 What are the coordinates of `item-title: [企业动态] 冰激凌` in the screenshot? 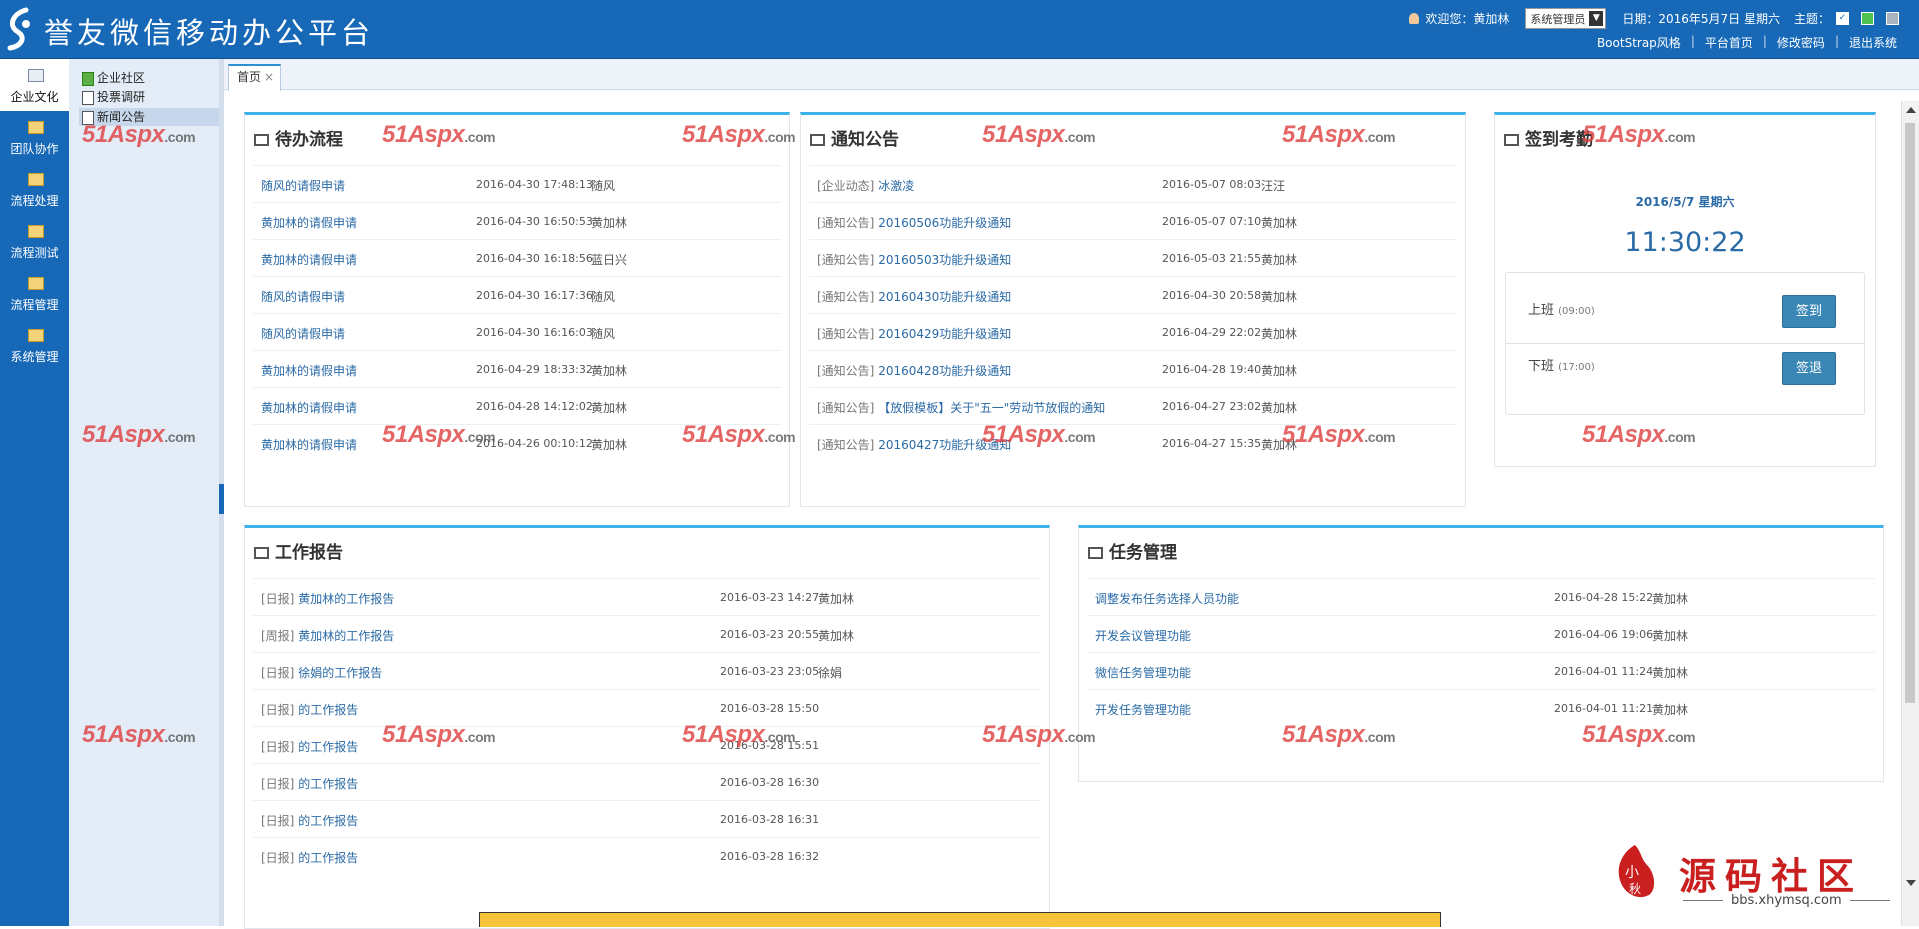 It's located at (865, 185).